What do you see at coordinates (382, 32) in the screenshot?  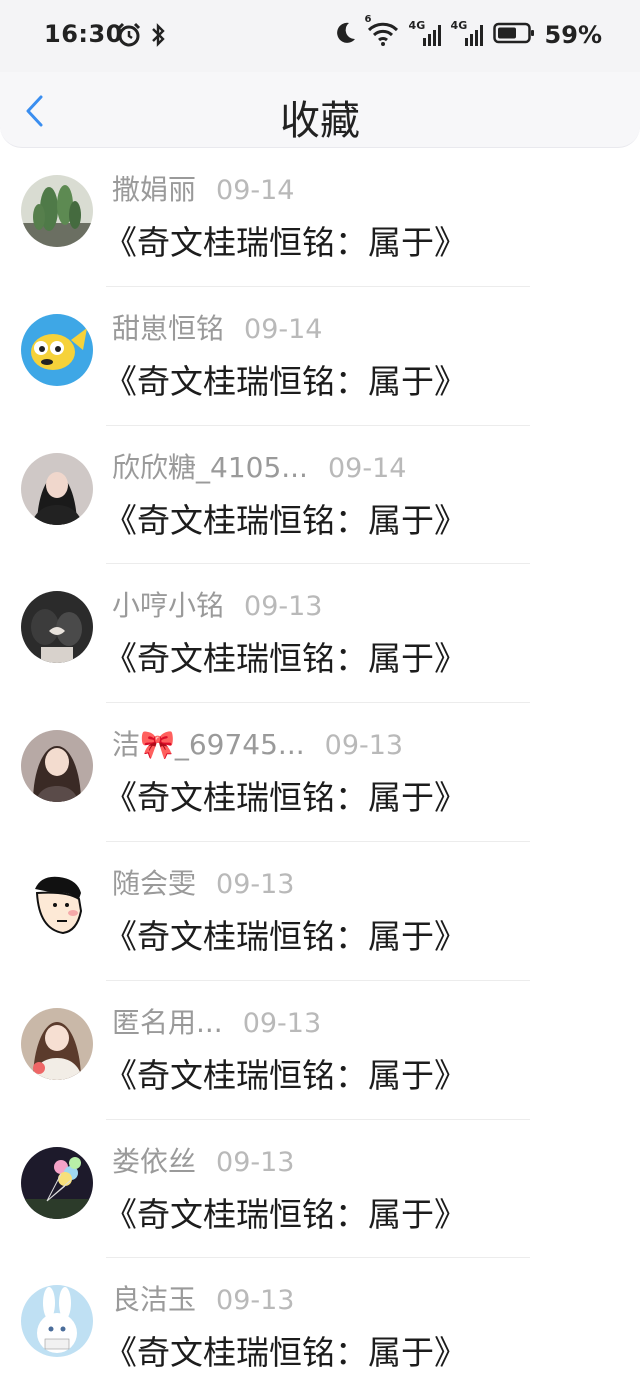 I see `wifi-icon: 6` at bounding box center [382, 32].